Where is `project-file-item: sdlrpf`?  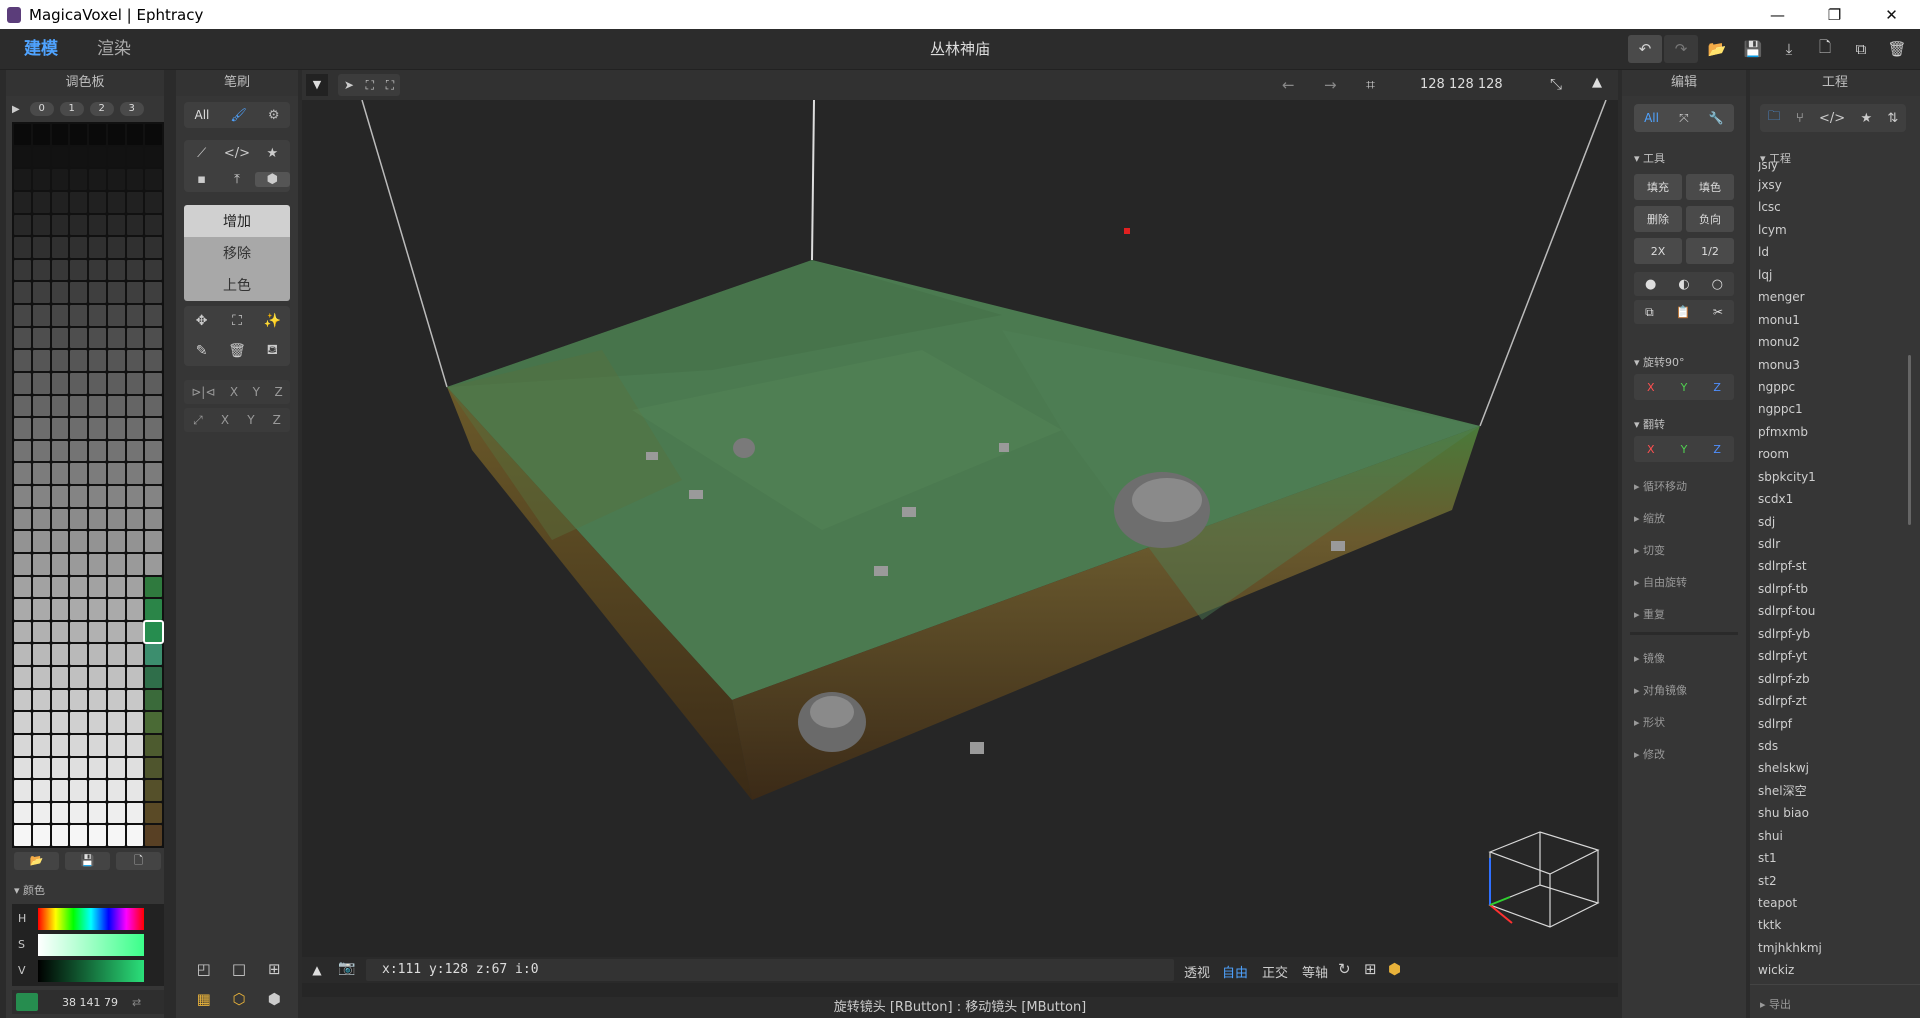 project-file-item: sdlrpf is located at coordinates (1833, 724).